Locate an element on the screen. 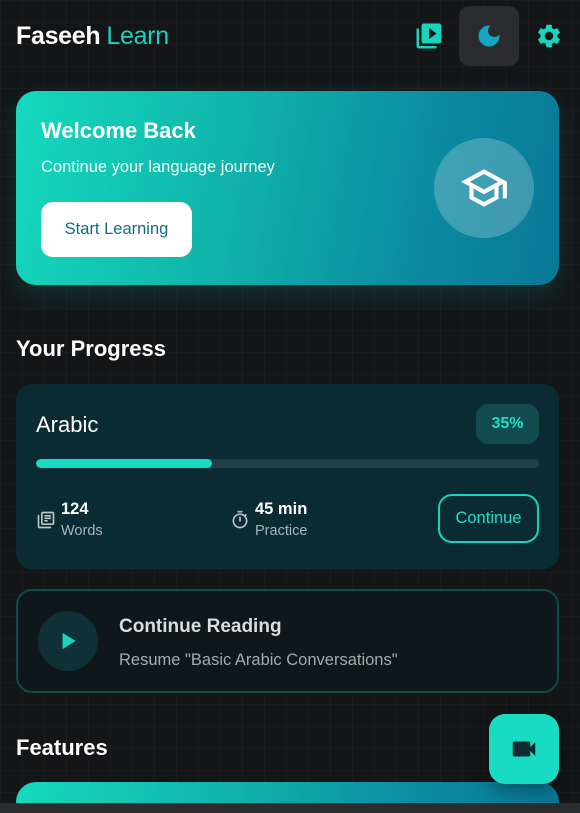  continue-reading-title: Continue Reading is located at coordinates (200, 626).